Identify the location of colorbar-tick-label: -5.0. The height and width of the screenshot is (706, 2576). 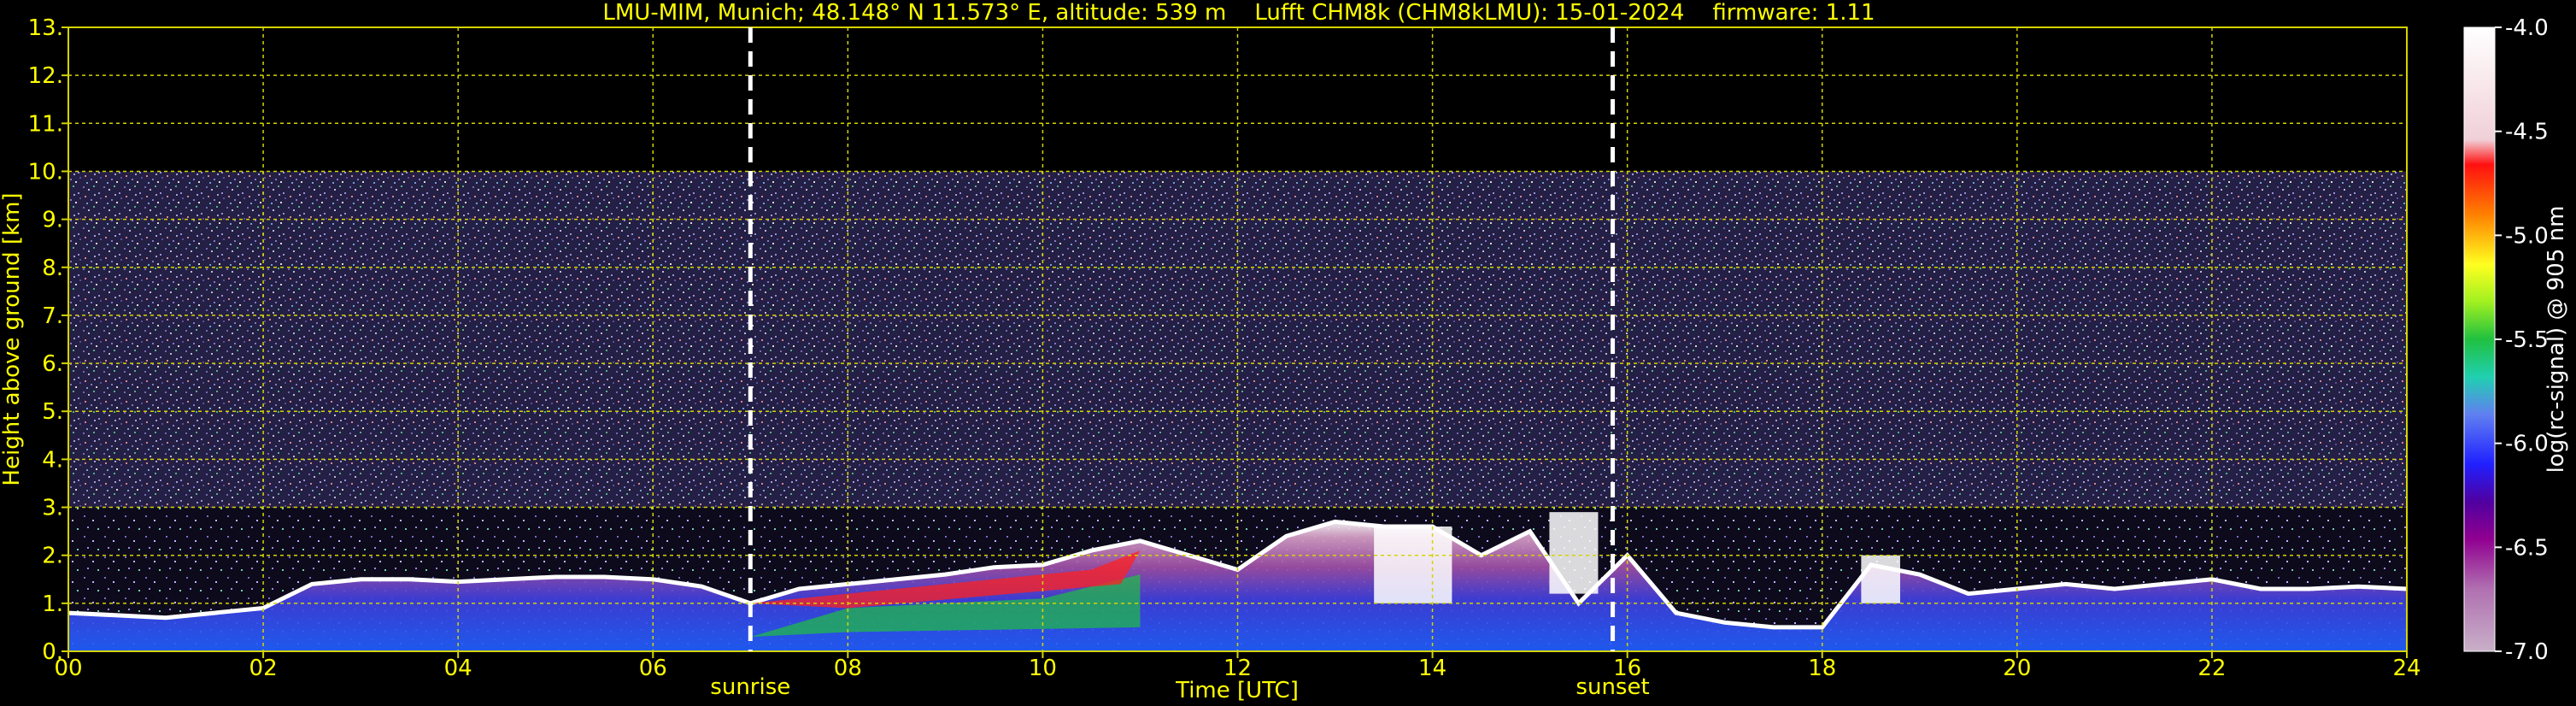
(2527, 236).